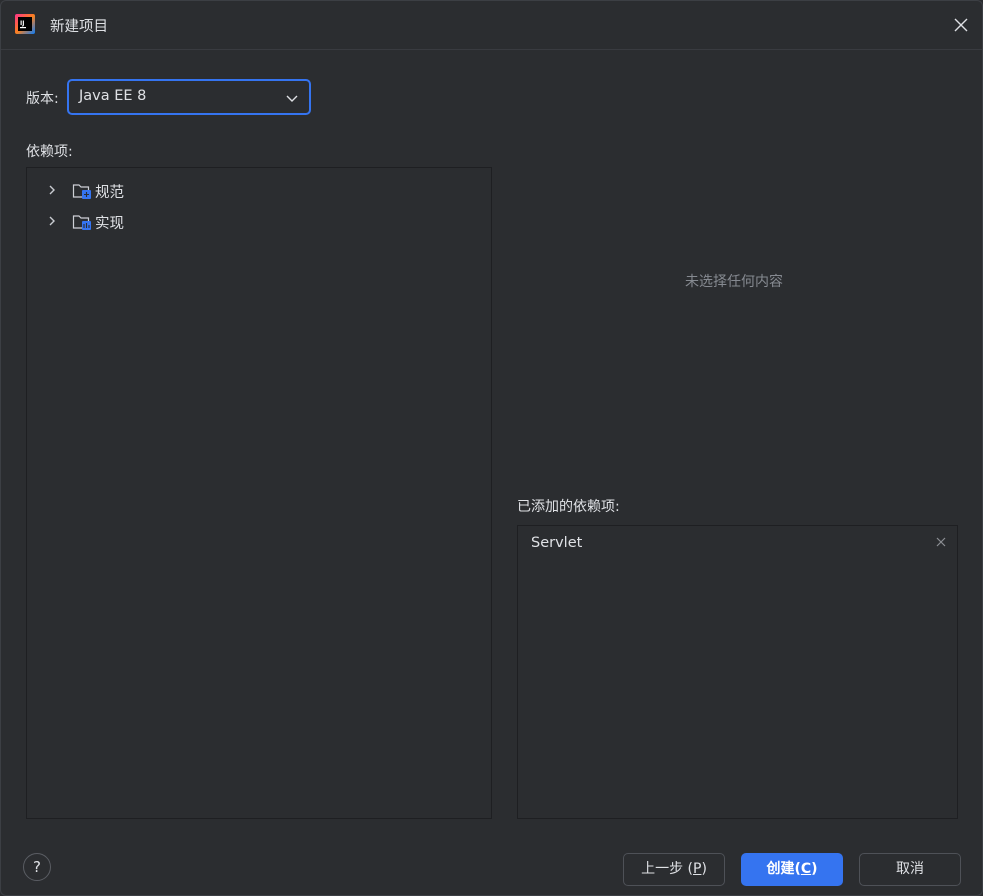 This screenshot has height=896, width=983. Describe the element at coordinates (704, 869) in the screenshot. I see `previous-close-paren: )` at that location.